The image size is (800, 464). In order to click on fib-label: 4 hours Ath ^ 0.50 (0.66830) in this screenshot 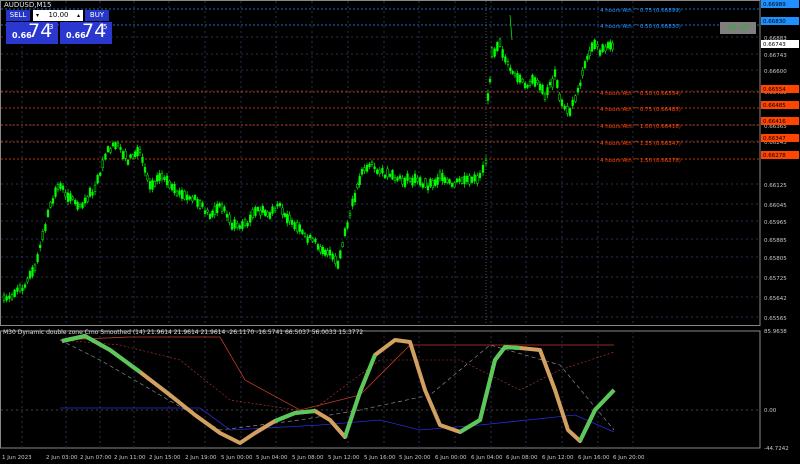, I will do `click(640, 27)`.